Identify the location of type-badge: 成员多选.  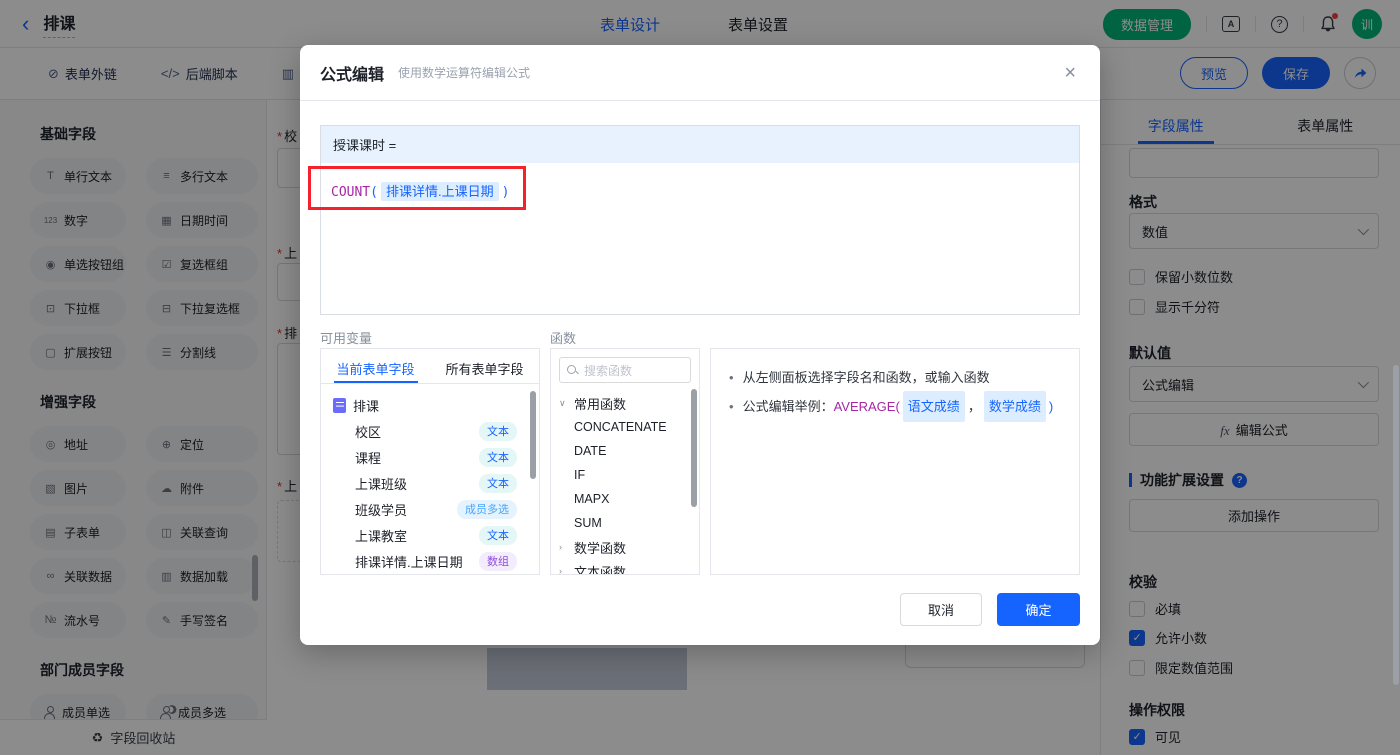
(487, 509).